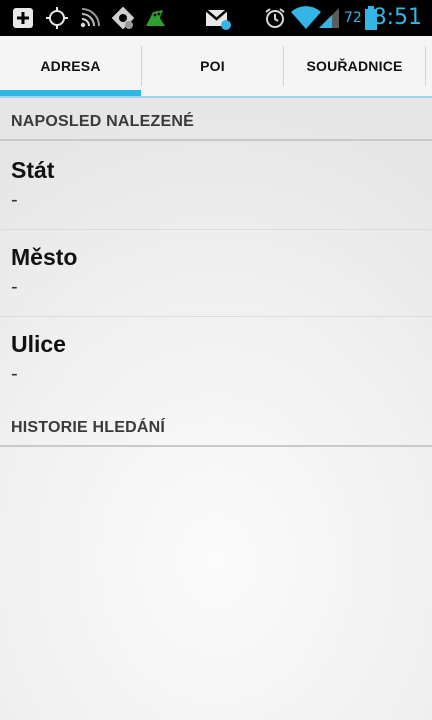 This screenshot has width=432, height=720. I want to click on field-label-city: Město, so click(44, 257).